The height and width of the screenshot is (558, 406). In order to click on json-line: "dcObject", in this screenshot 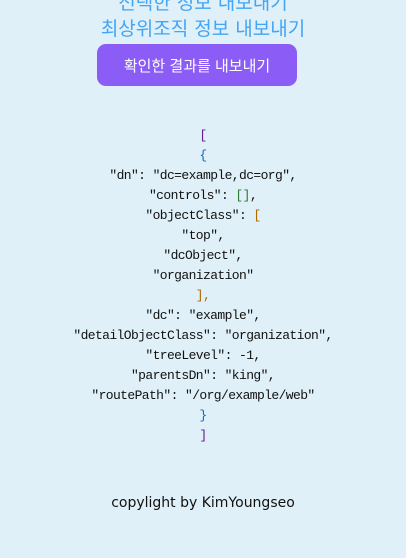, I will do `click(203, 255)`.